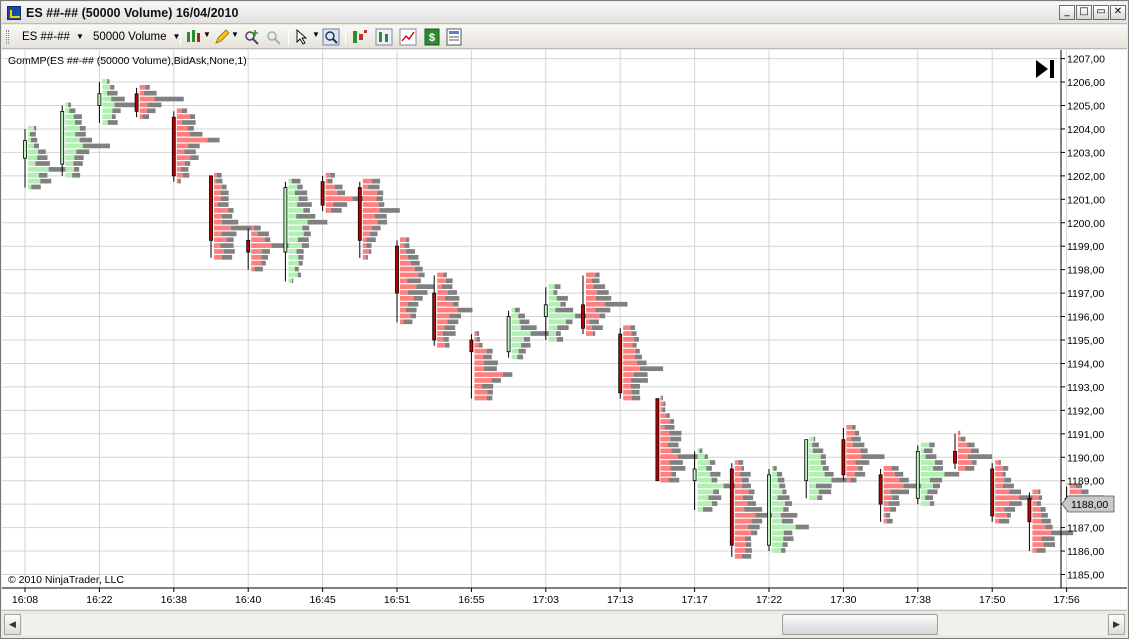 The width and height of the screenshot is (1129, 639). Describe the element at coordinates (432, 37) in the screenshot. I see `dollar-icon: $` at that location.